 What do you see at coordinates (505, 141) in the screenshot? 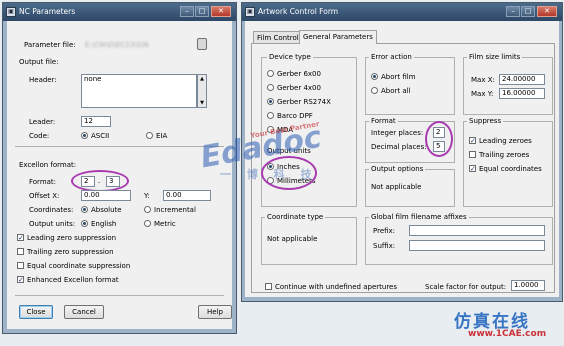
I see `suppress-leading-label: Leading zeroes` at bounding box center [505, 141].